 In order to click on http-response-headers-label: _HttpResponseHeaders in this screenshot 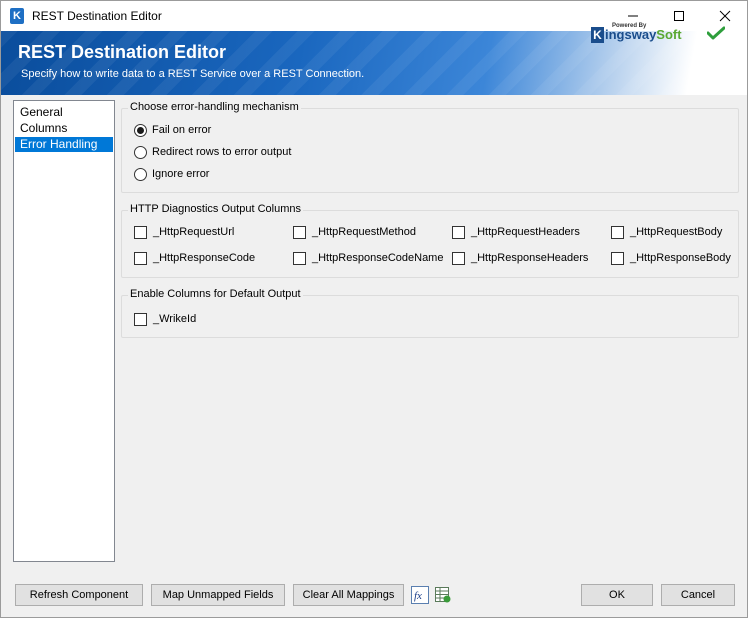, I will do `click(530, 258)`.